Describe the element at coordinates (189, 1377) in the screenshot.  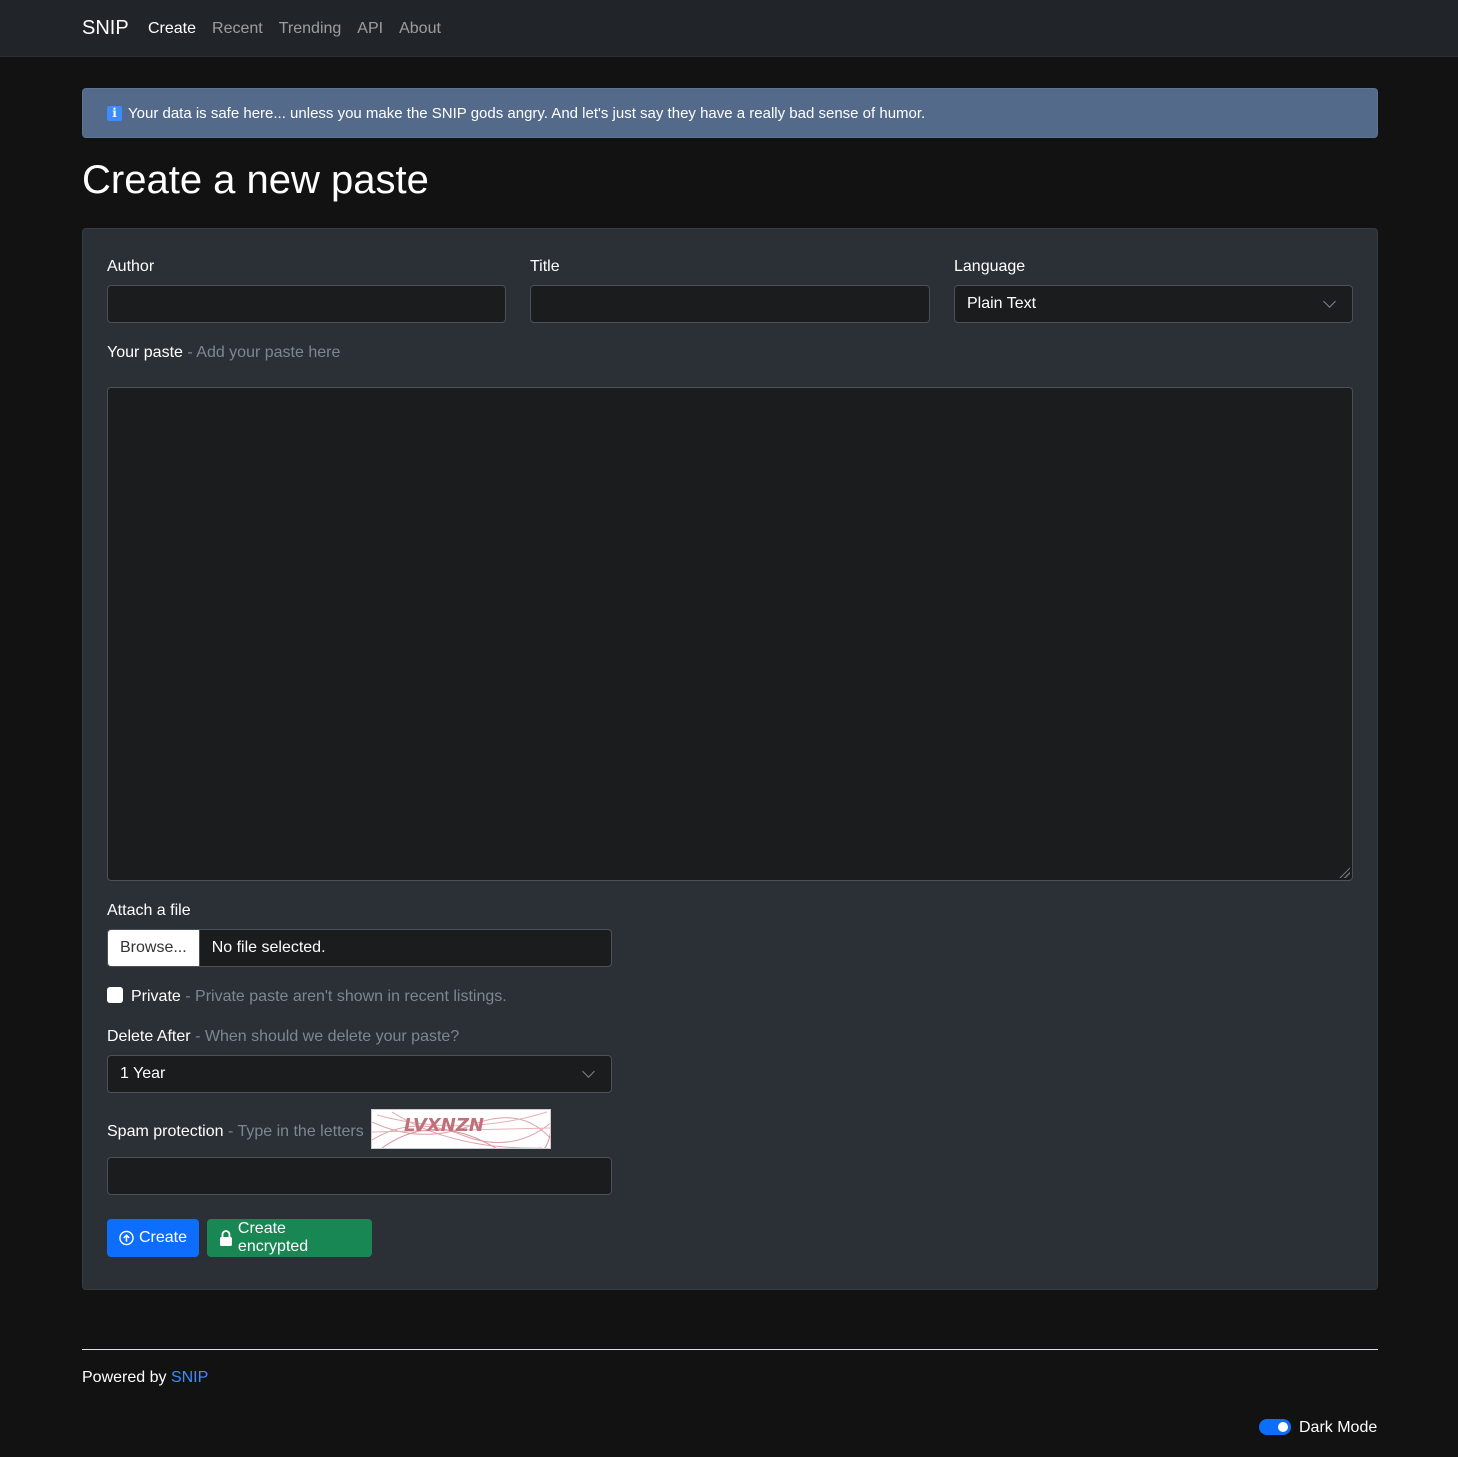
I see `snip-link: SNIP` at that location.